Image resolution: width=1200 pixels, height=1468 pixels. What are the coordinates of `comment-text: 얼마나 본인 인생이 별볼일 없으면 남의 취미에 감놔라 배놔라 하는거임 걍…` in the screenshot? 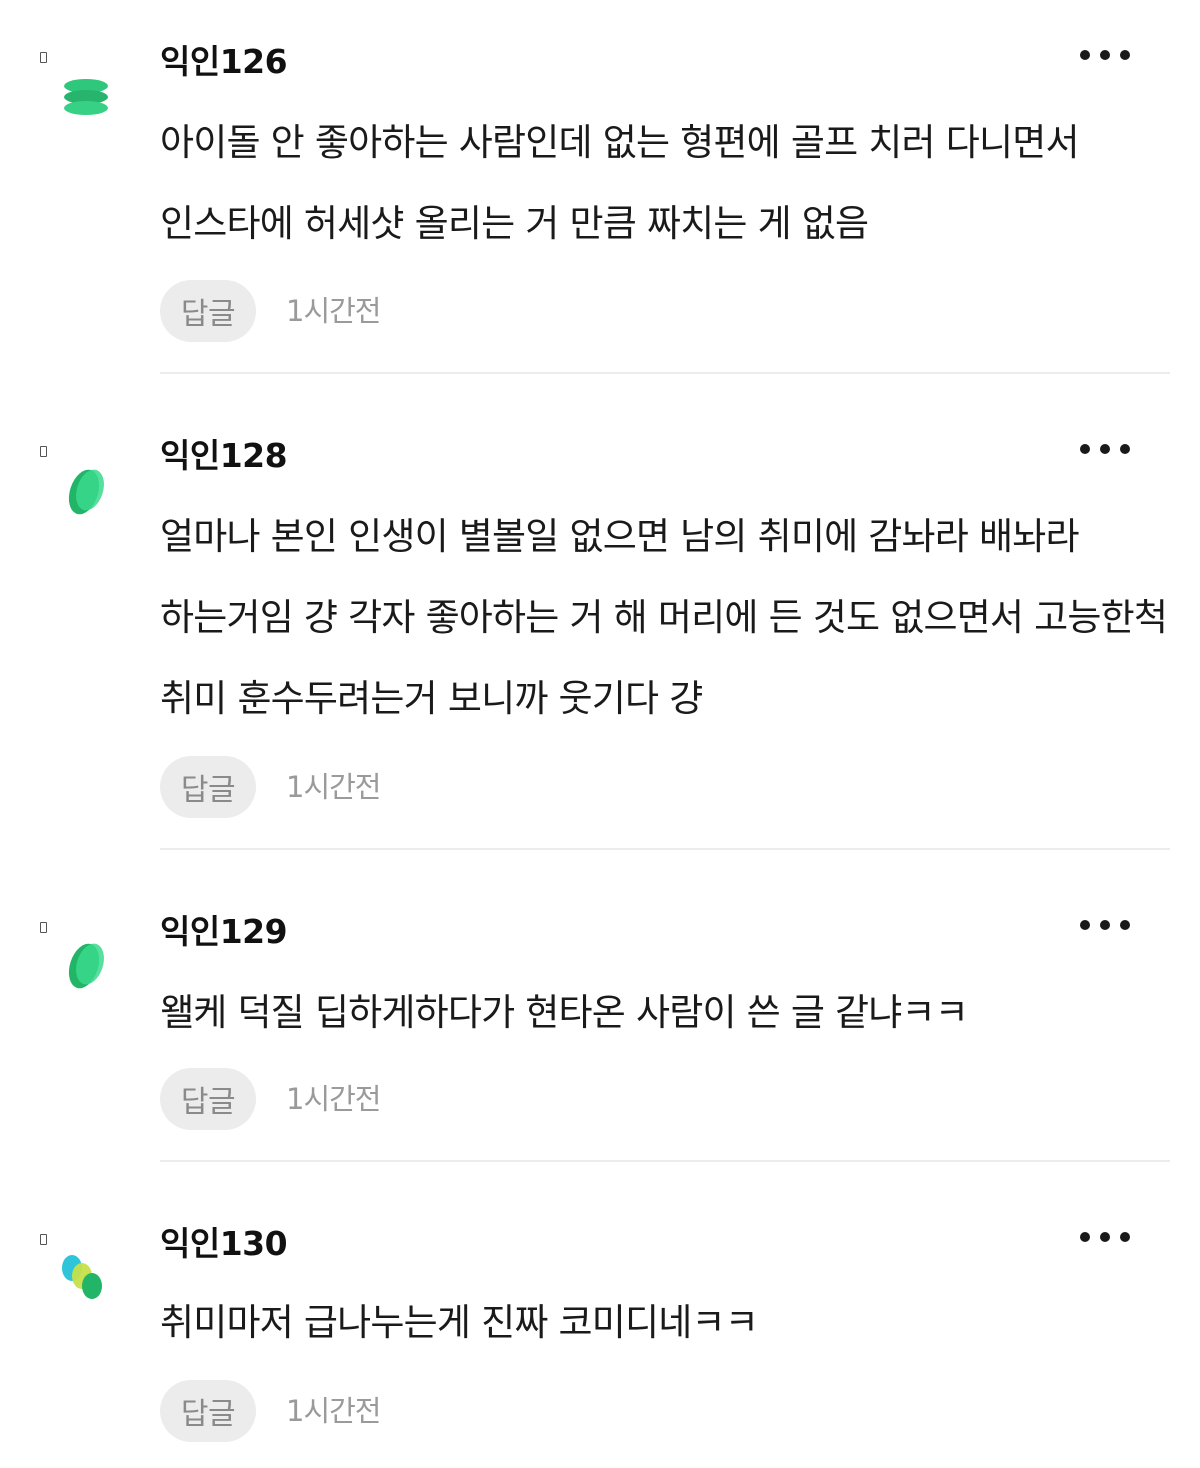 It's located at (664, 617).